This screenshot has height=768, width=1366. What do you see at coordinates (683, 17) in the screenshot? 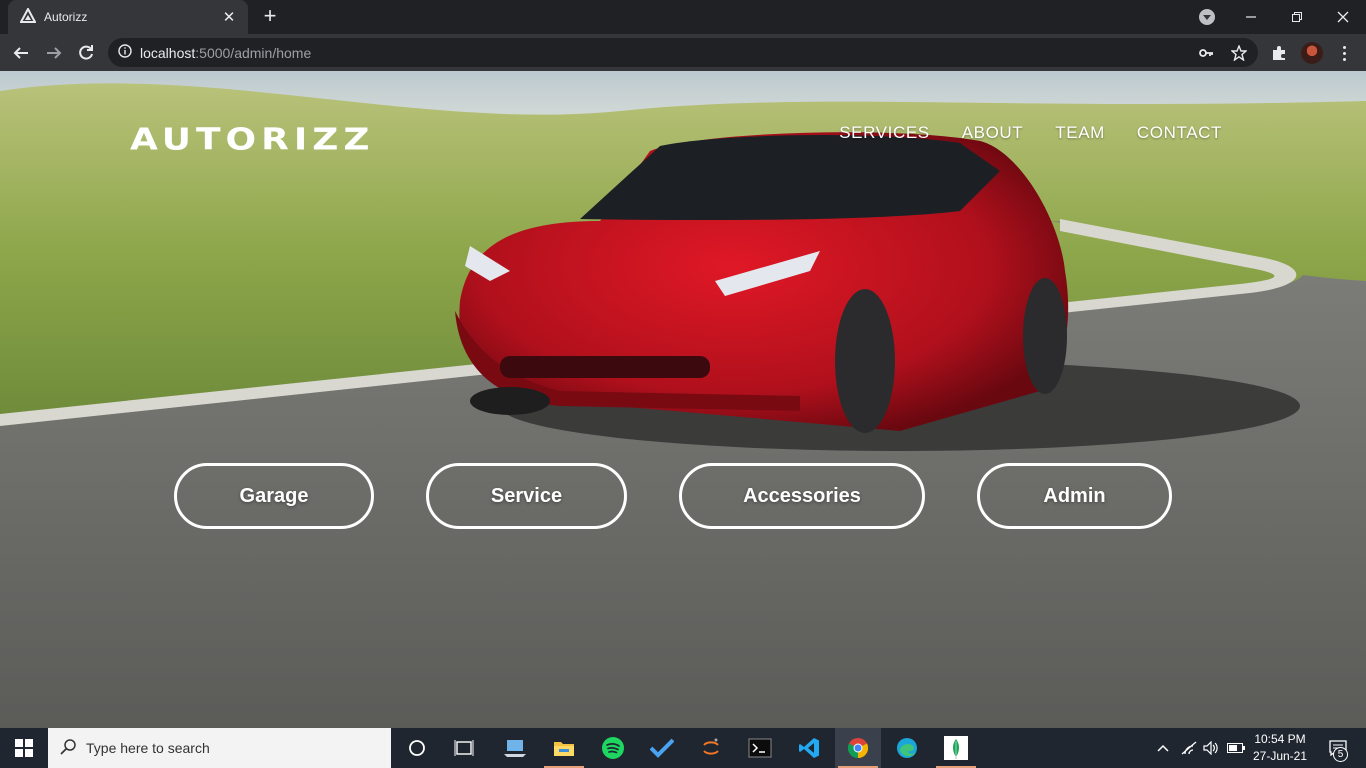
I see `browser-tab-strip: Autorizz ✕ +` at bounding box center [683, 17].